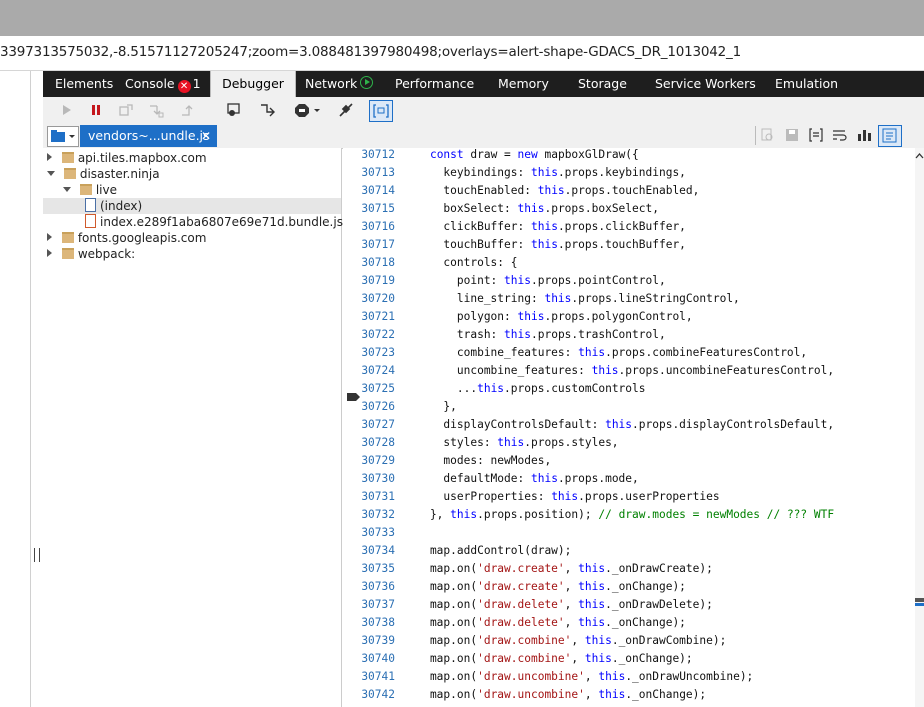 The width and height of the screenshot is (924, 707). Describe the element at coordinates (369, 370) in the screenshot. I see `line-number: 30724` at that location.